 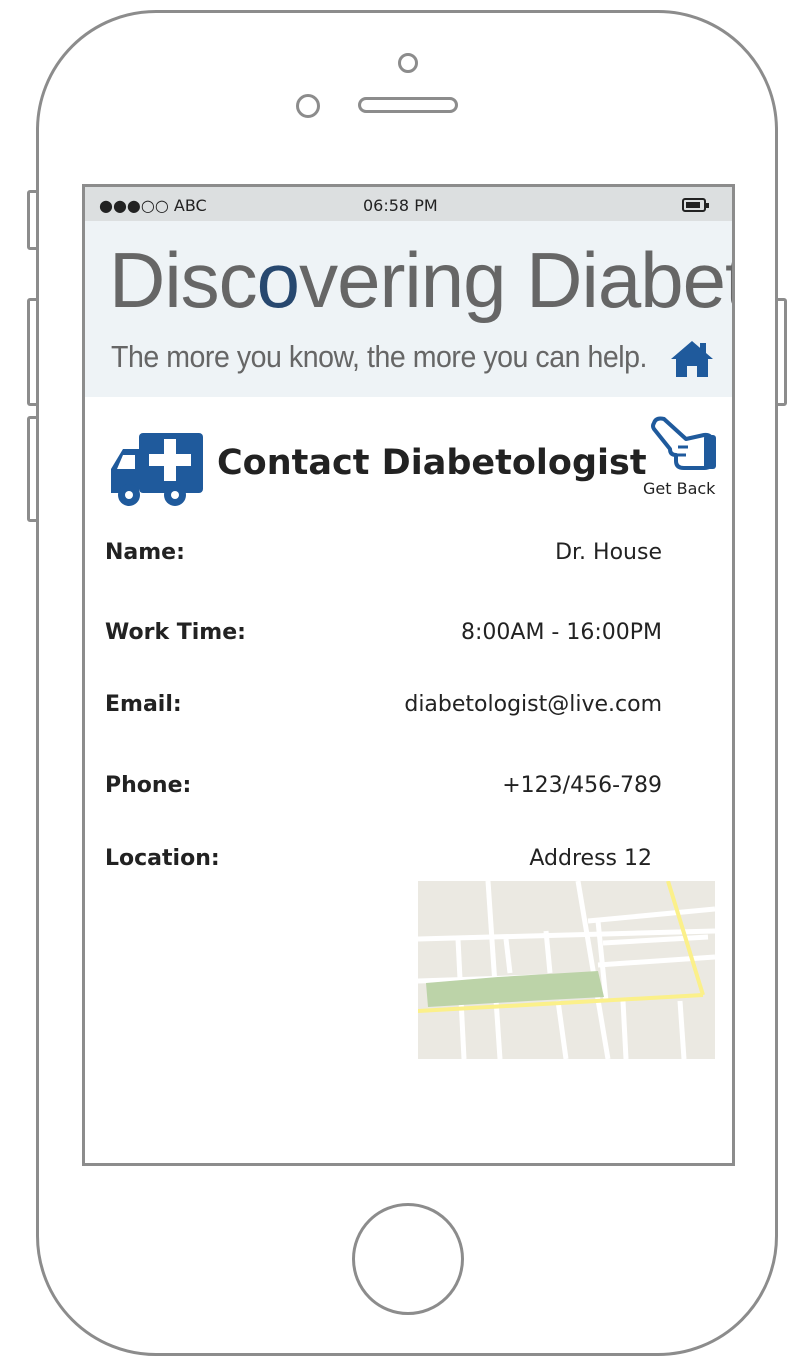 I want to click on contact-row-email: Email: diabetologist@live.com, so click(x=408, y=707).